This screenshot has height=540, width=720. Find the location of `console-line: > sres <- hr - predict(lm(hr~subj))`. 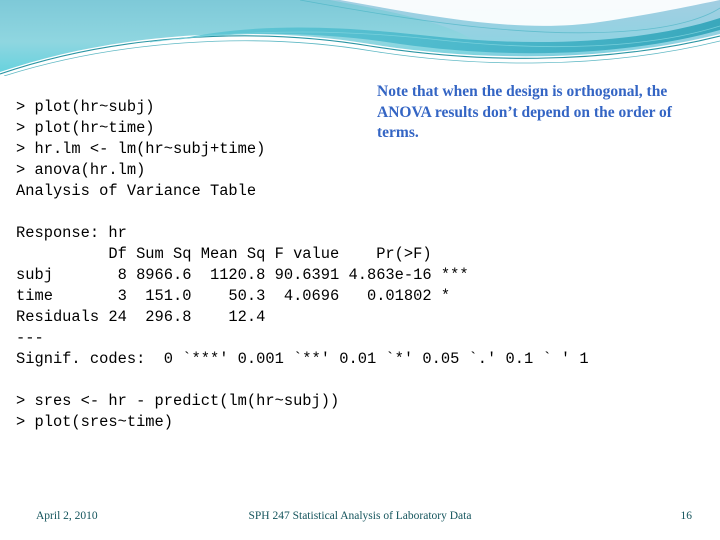

console-line: > sres <- hr - predict(lm(hr~subj)) is located at coordinates (178, 401).